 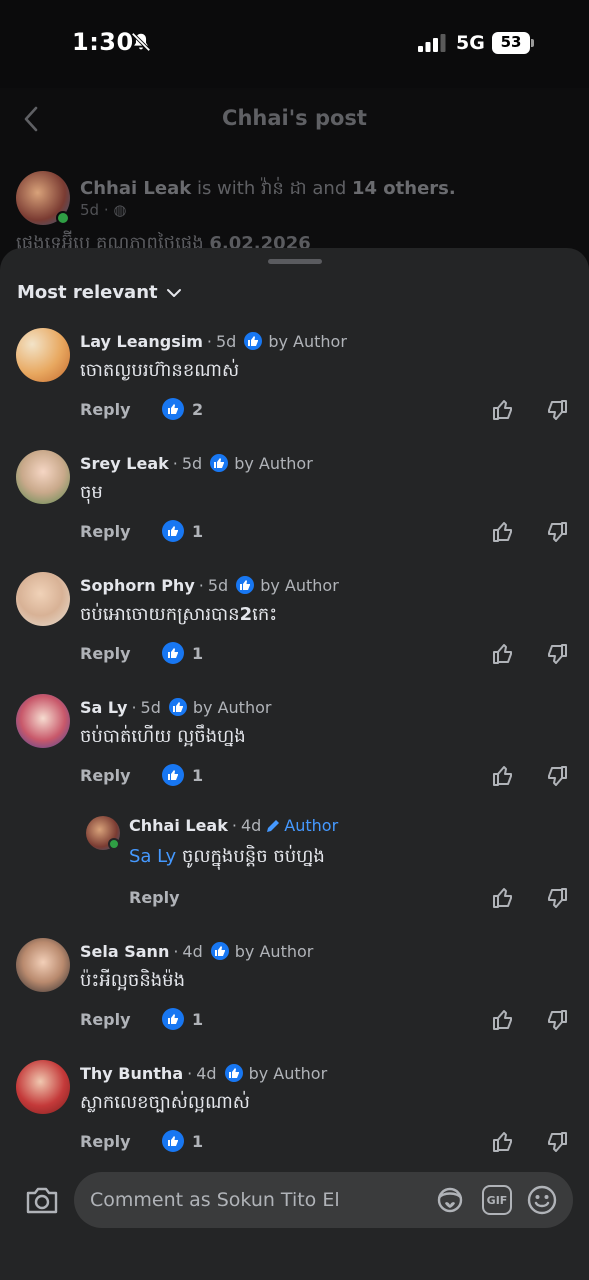 What do you see at coordinates (450, 1200) in the screenshot?
I see `avatar-sticker-icon` at bounding box center [450, 1200].